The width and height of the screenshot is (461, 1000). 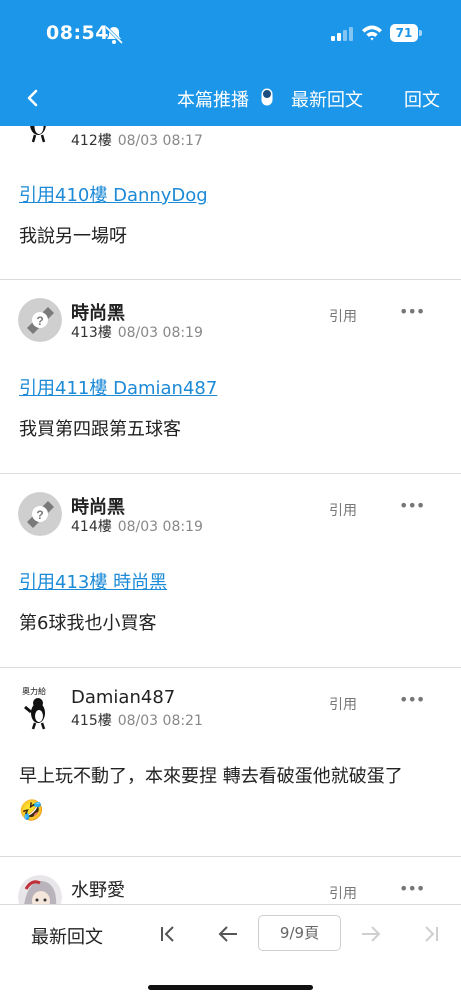 I want to click on post-body: 我說另一場呀, so click(x=73, y=236).